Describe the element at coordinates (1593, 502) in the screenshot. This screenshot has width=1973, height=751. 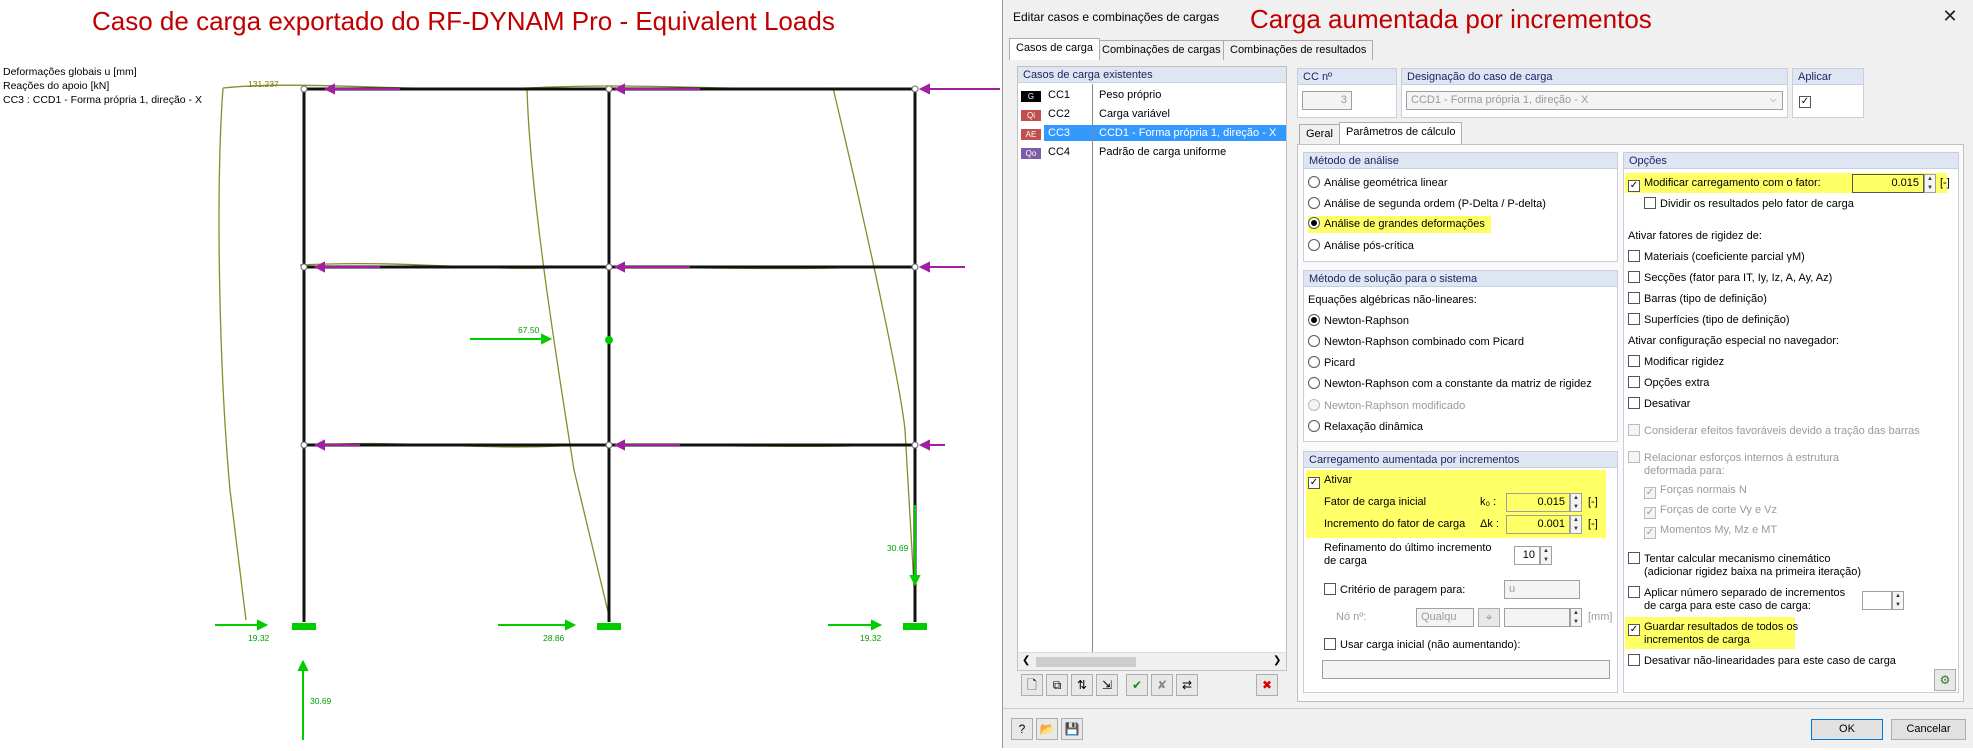
I see `unit-label: [-]` at that location.